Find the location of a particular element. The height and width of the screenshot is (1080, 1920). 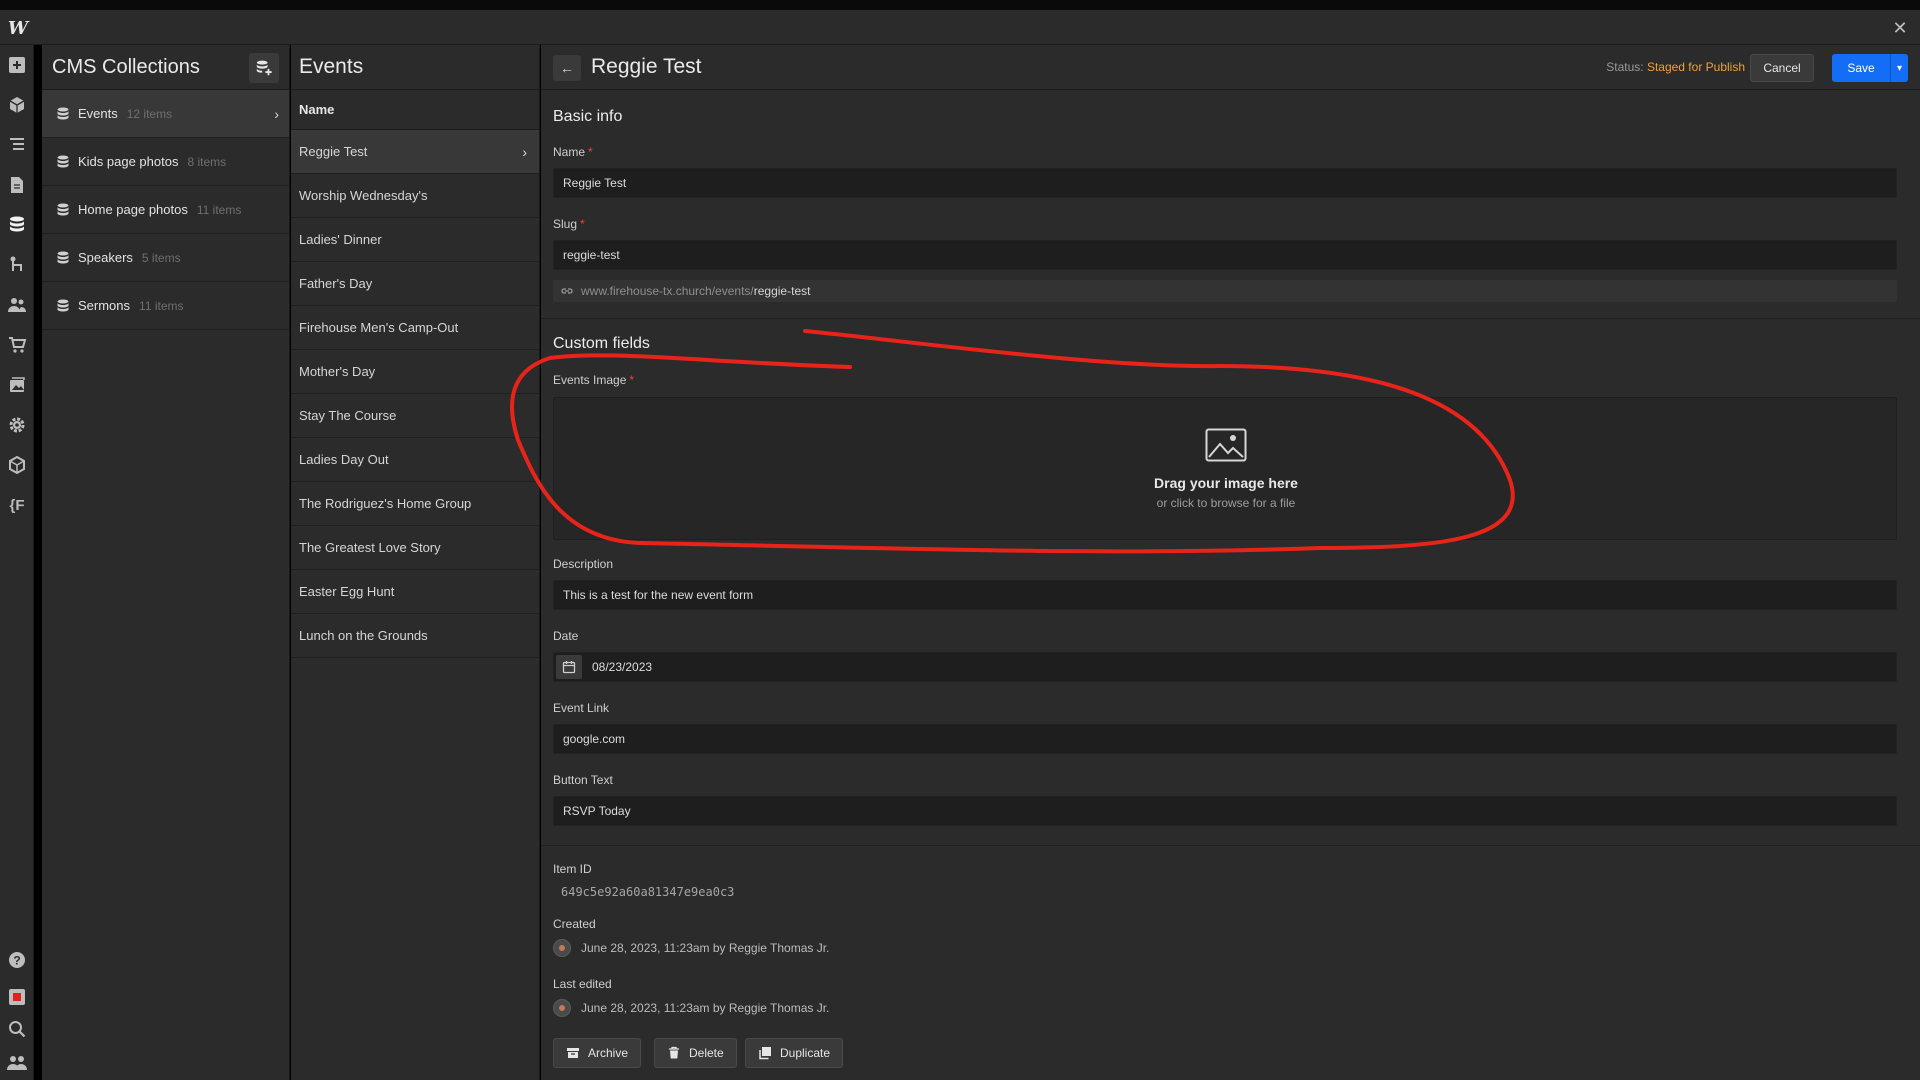

name-field: Reggie Test is located at coordinates (1225, 183).